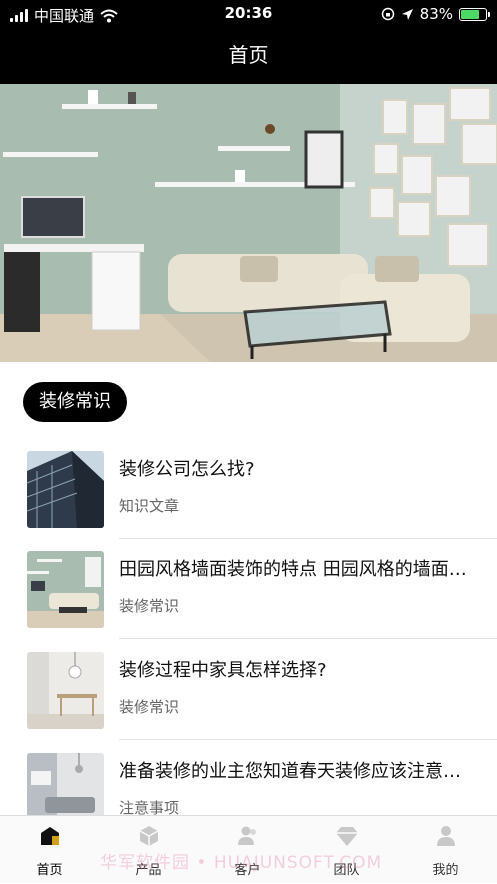 The image size is (497, 884). Describe the element at coordinates (262, 702) in the screenshot. I see `article-item: 装修过程中家具怎样选择? 装修常识` at that location.